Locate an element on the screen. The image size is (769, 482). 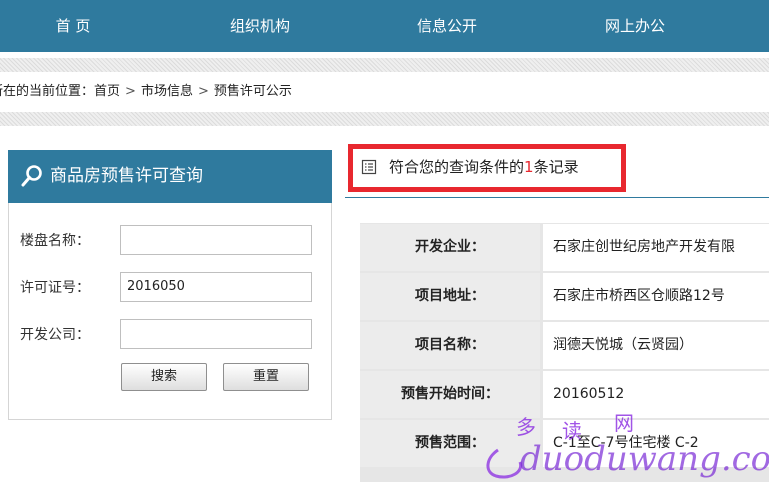
table-row: 开发企业： 石家庄创世纪房地产开发有限 is located at coordinates (564, 248).